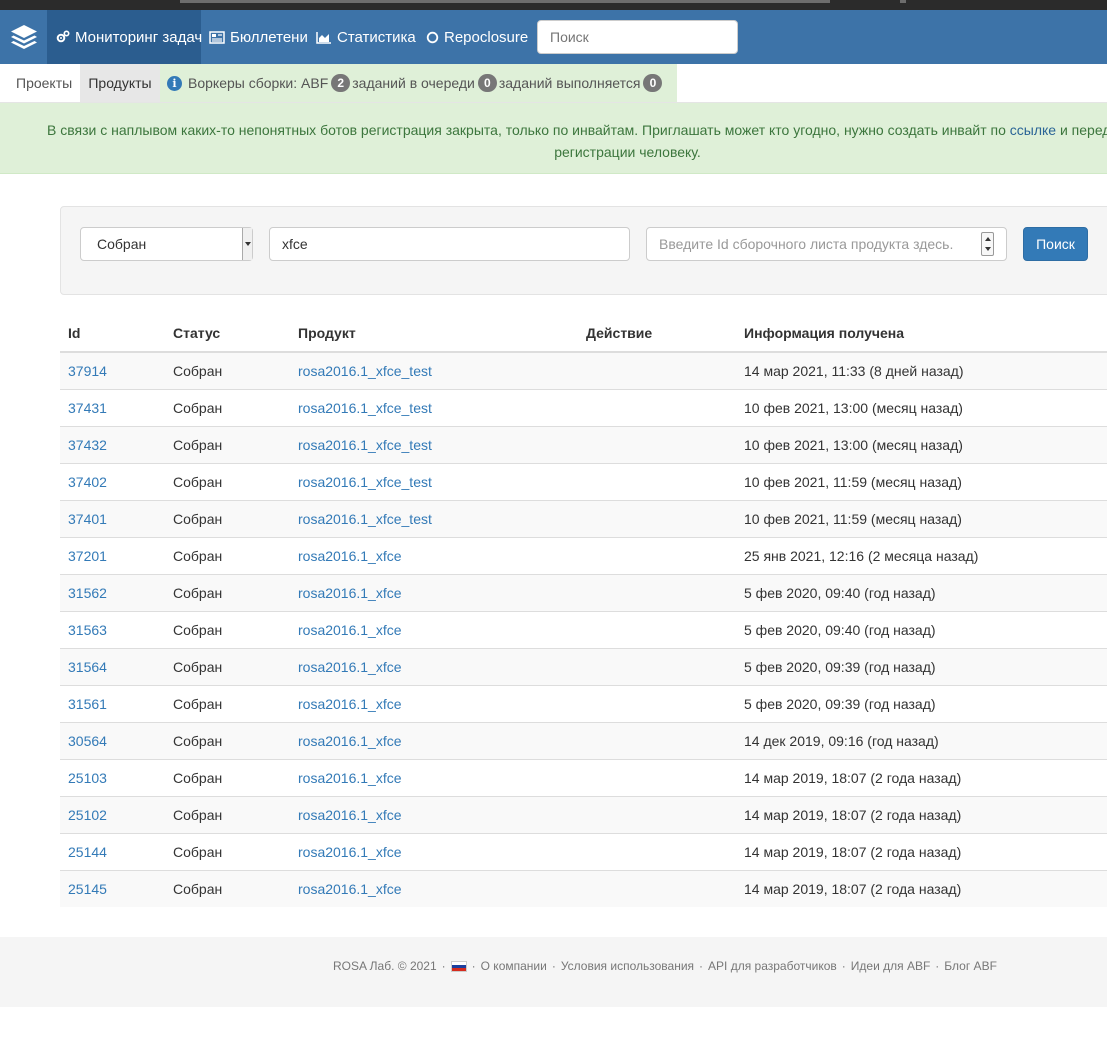  What do you see at coordinates (227, 334) in the screenshot?
I see `column-header-status: Статус` at bounding box center [227, 334].